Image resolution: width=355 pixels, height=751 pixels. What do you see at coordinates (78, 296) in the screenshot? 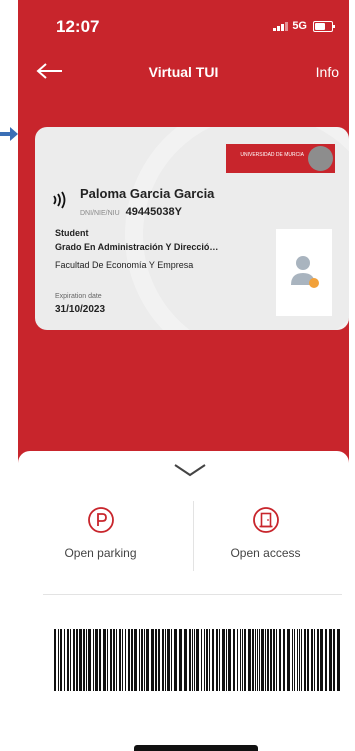
I see `expiration-label: Expiration date` at bounding box center [78, 296].